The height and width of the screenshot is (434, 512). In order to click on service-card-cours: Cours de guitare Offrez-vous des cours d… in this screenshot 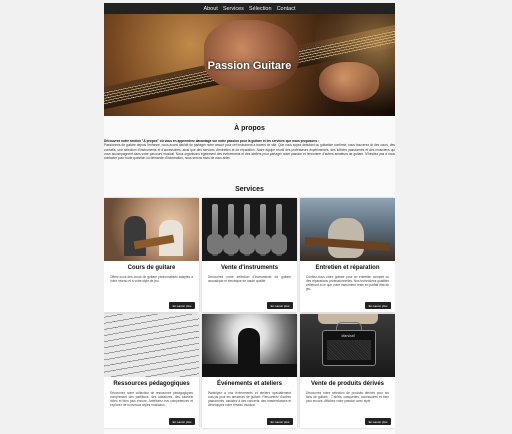, I will do `click(151, 255)`.